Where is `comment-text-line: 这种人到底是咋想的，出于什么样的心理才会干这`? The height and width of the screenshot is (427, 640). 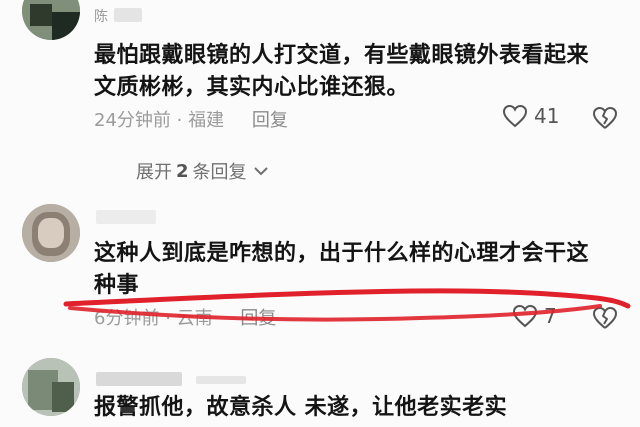
comment-text-line: 这种人到底是咋想的，出于什么样的心理才会干这 is located at coordinates (342, 253).